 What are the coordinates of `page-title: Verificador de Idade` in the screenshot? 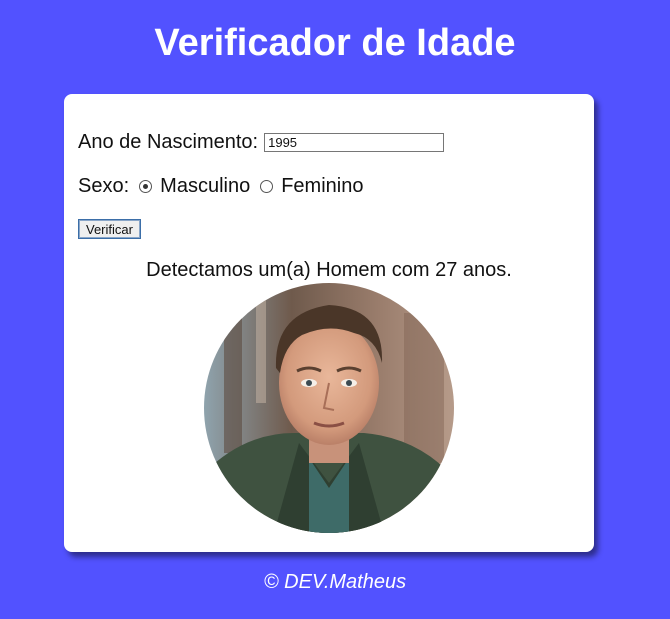 It's located at (335, 43).